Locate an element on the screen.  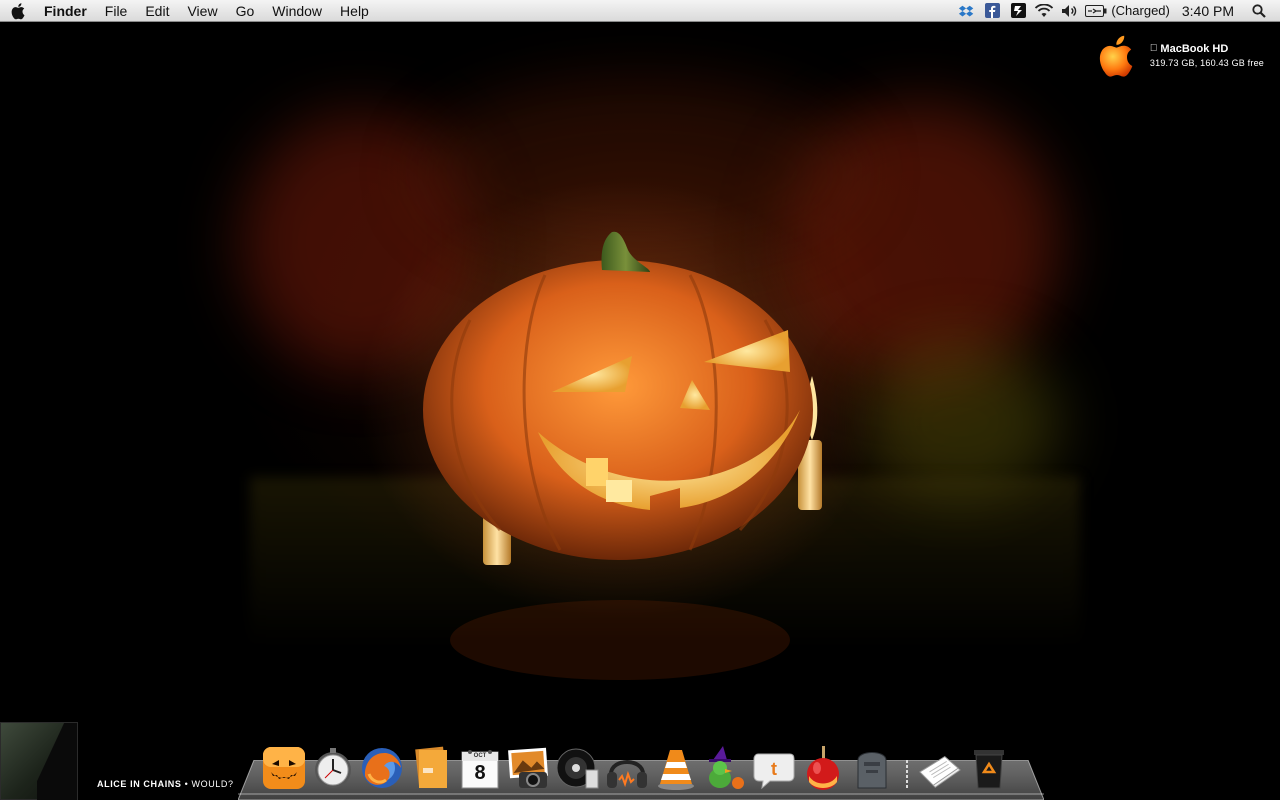
volume-icon is located at coordinates (1070, 11).